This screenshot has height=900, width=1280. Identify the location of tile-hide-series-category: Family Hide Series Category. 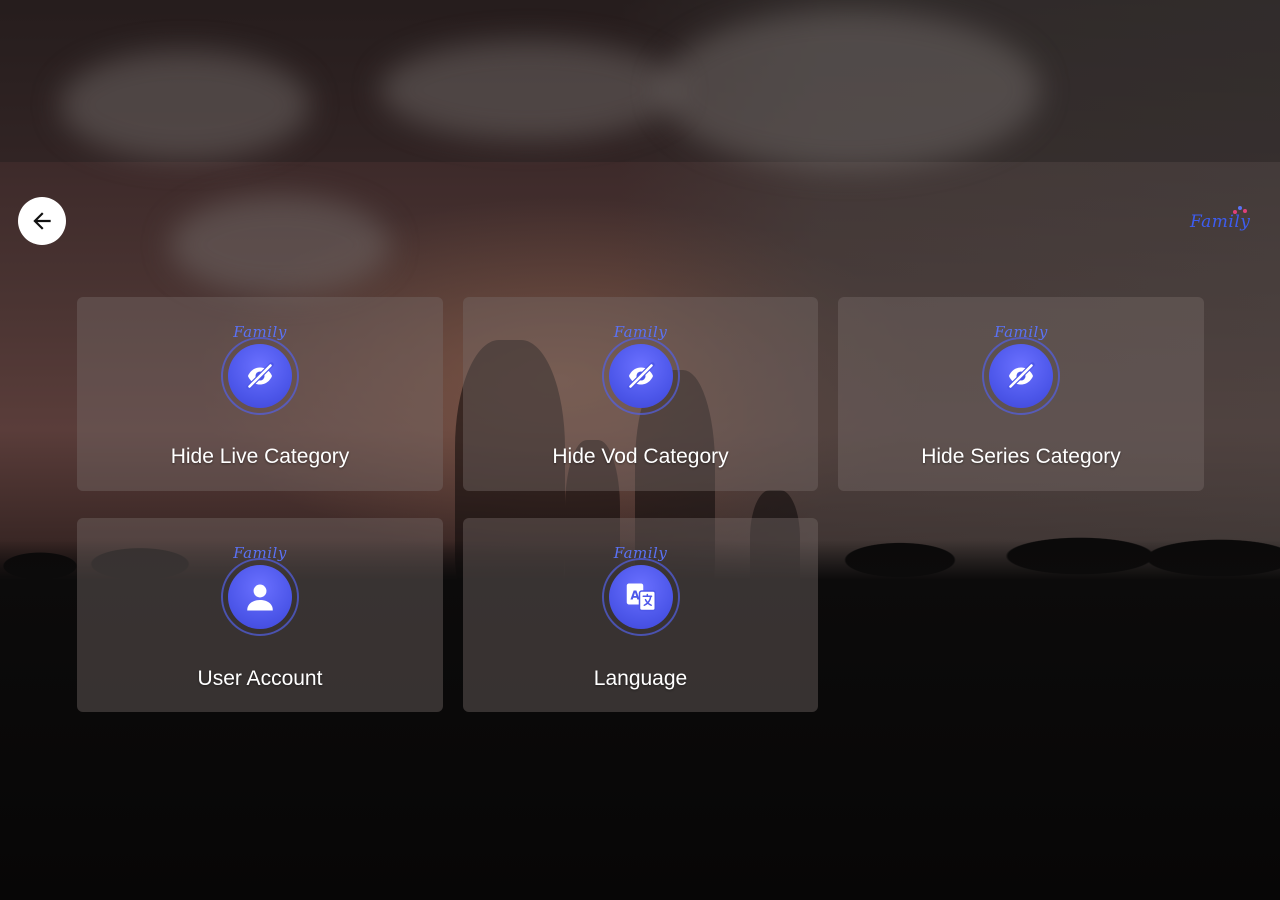
(1021, 394).